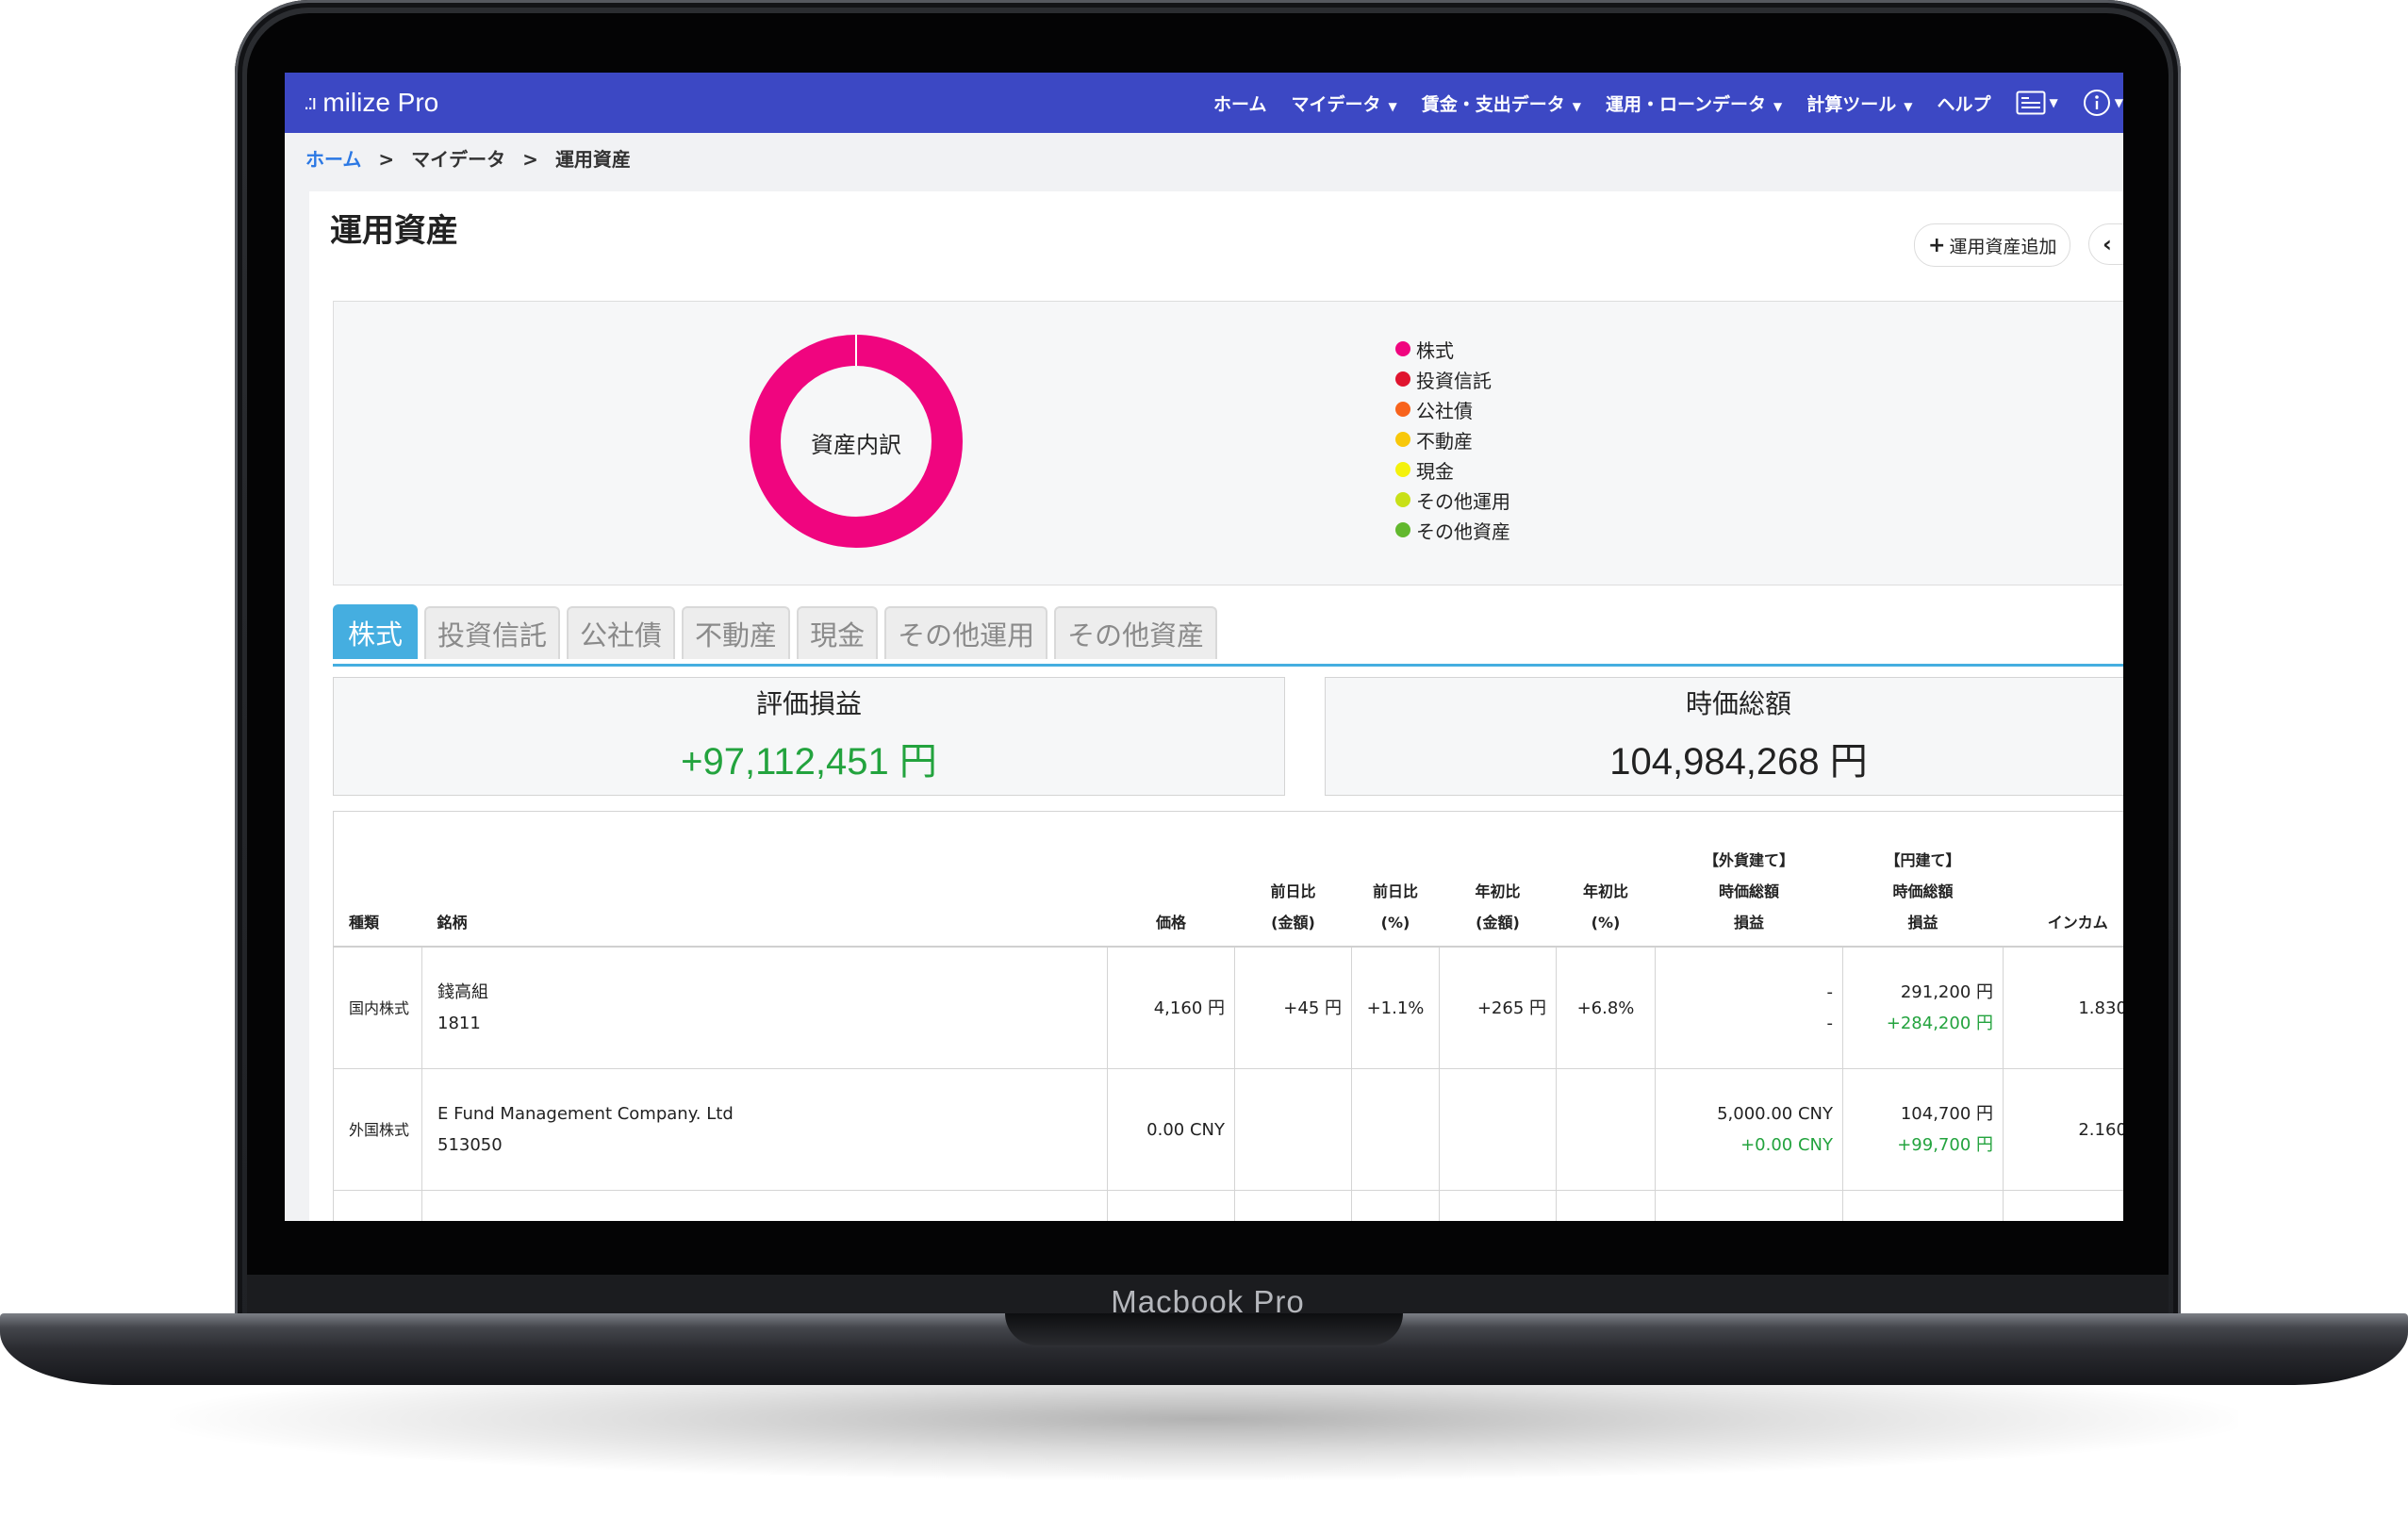 The height and width of the screenshot is (1517, 2408). Describe the element at coordinates (2103, 103) in the screenshot. I see `info-icon: ▼` at that location.